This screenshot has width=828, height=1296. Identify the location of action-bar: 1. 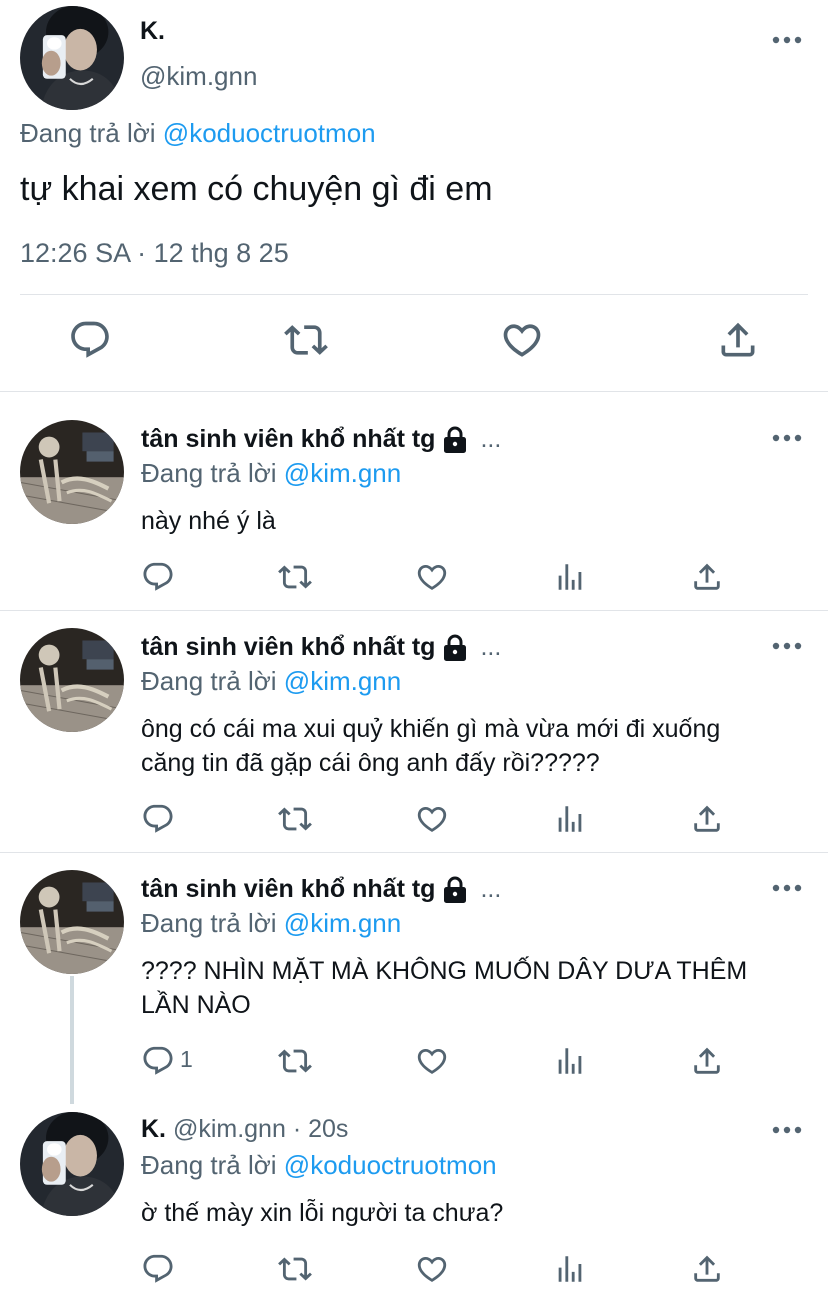
(414, 1062).